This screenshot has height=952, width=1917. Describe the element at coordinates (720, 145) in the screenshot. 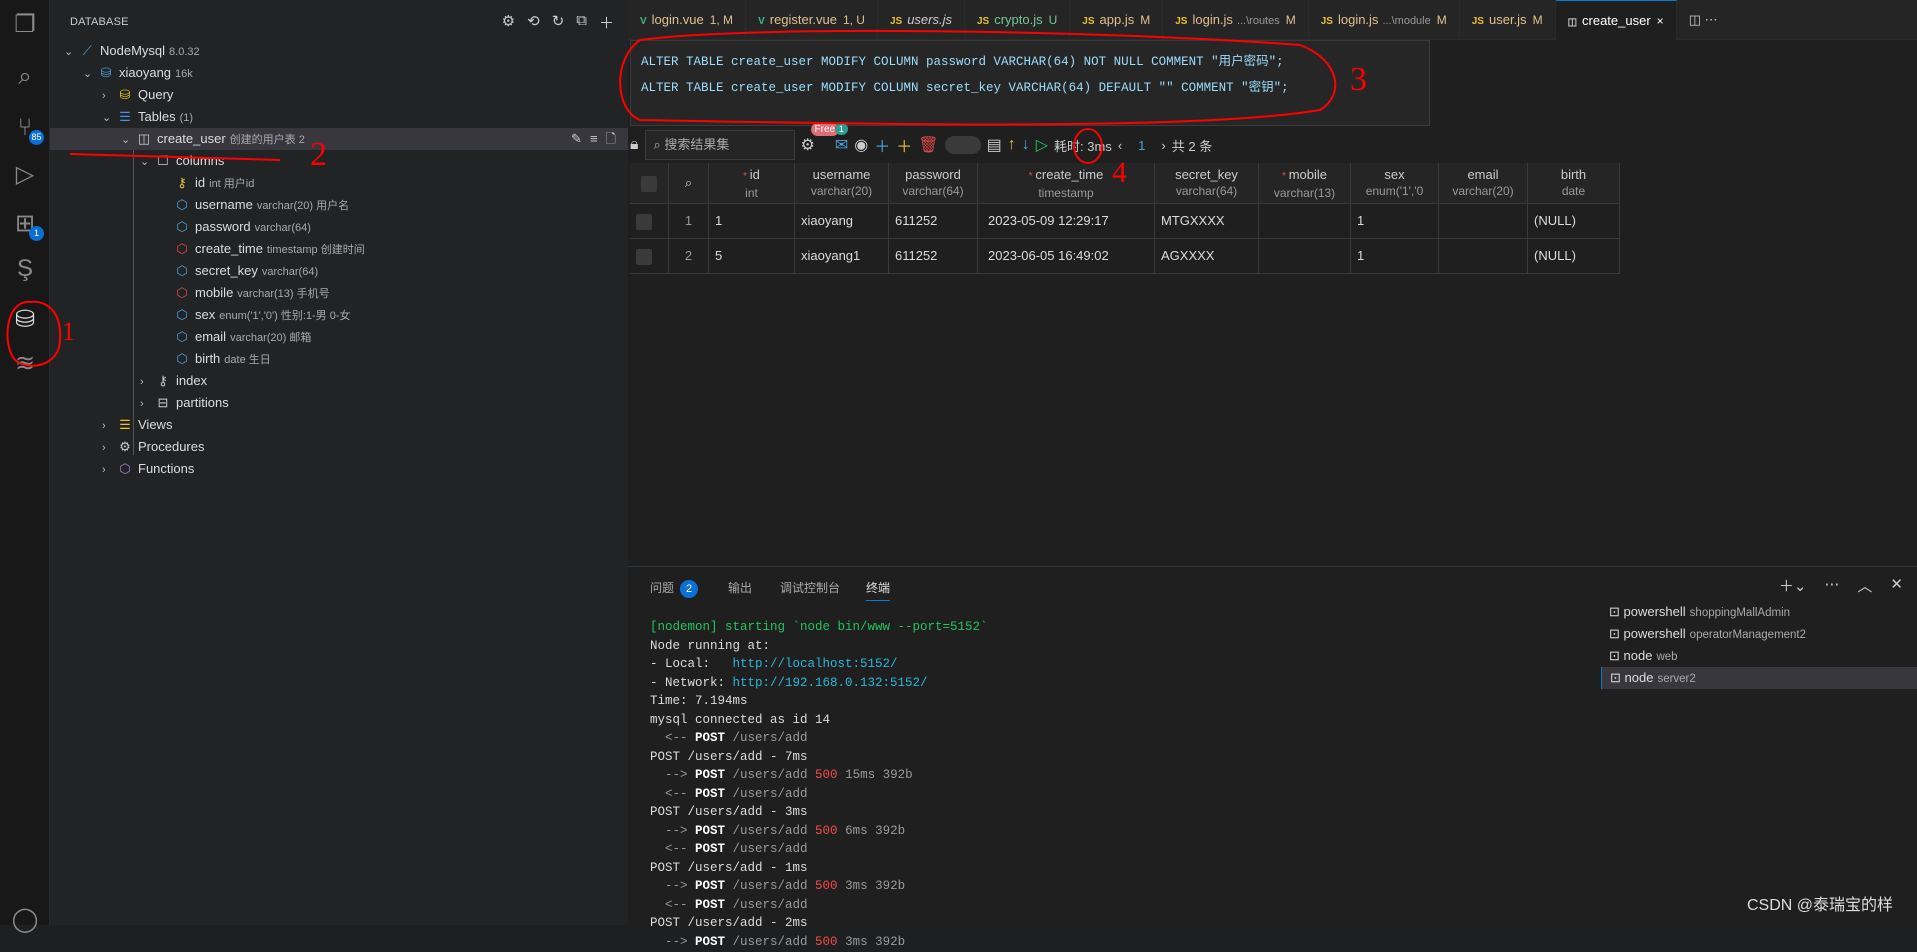

I see `search-results-input: ⌕ 搜索结果集` at that location.